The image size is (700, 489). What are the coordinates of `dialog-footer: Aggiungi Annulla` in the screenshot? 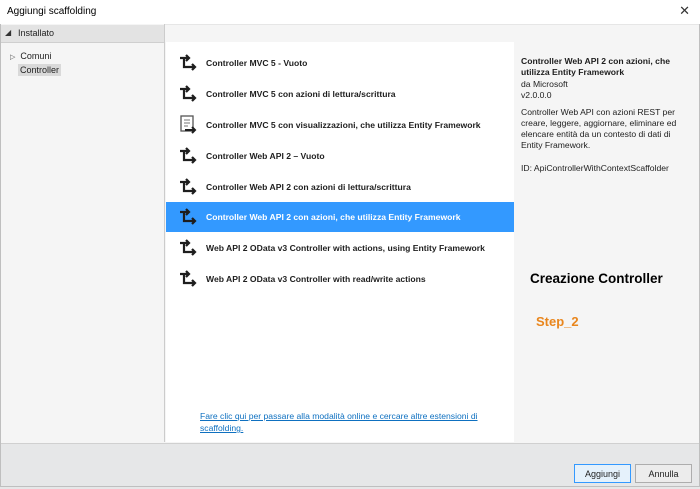 It's located at (350, 466).